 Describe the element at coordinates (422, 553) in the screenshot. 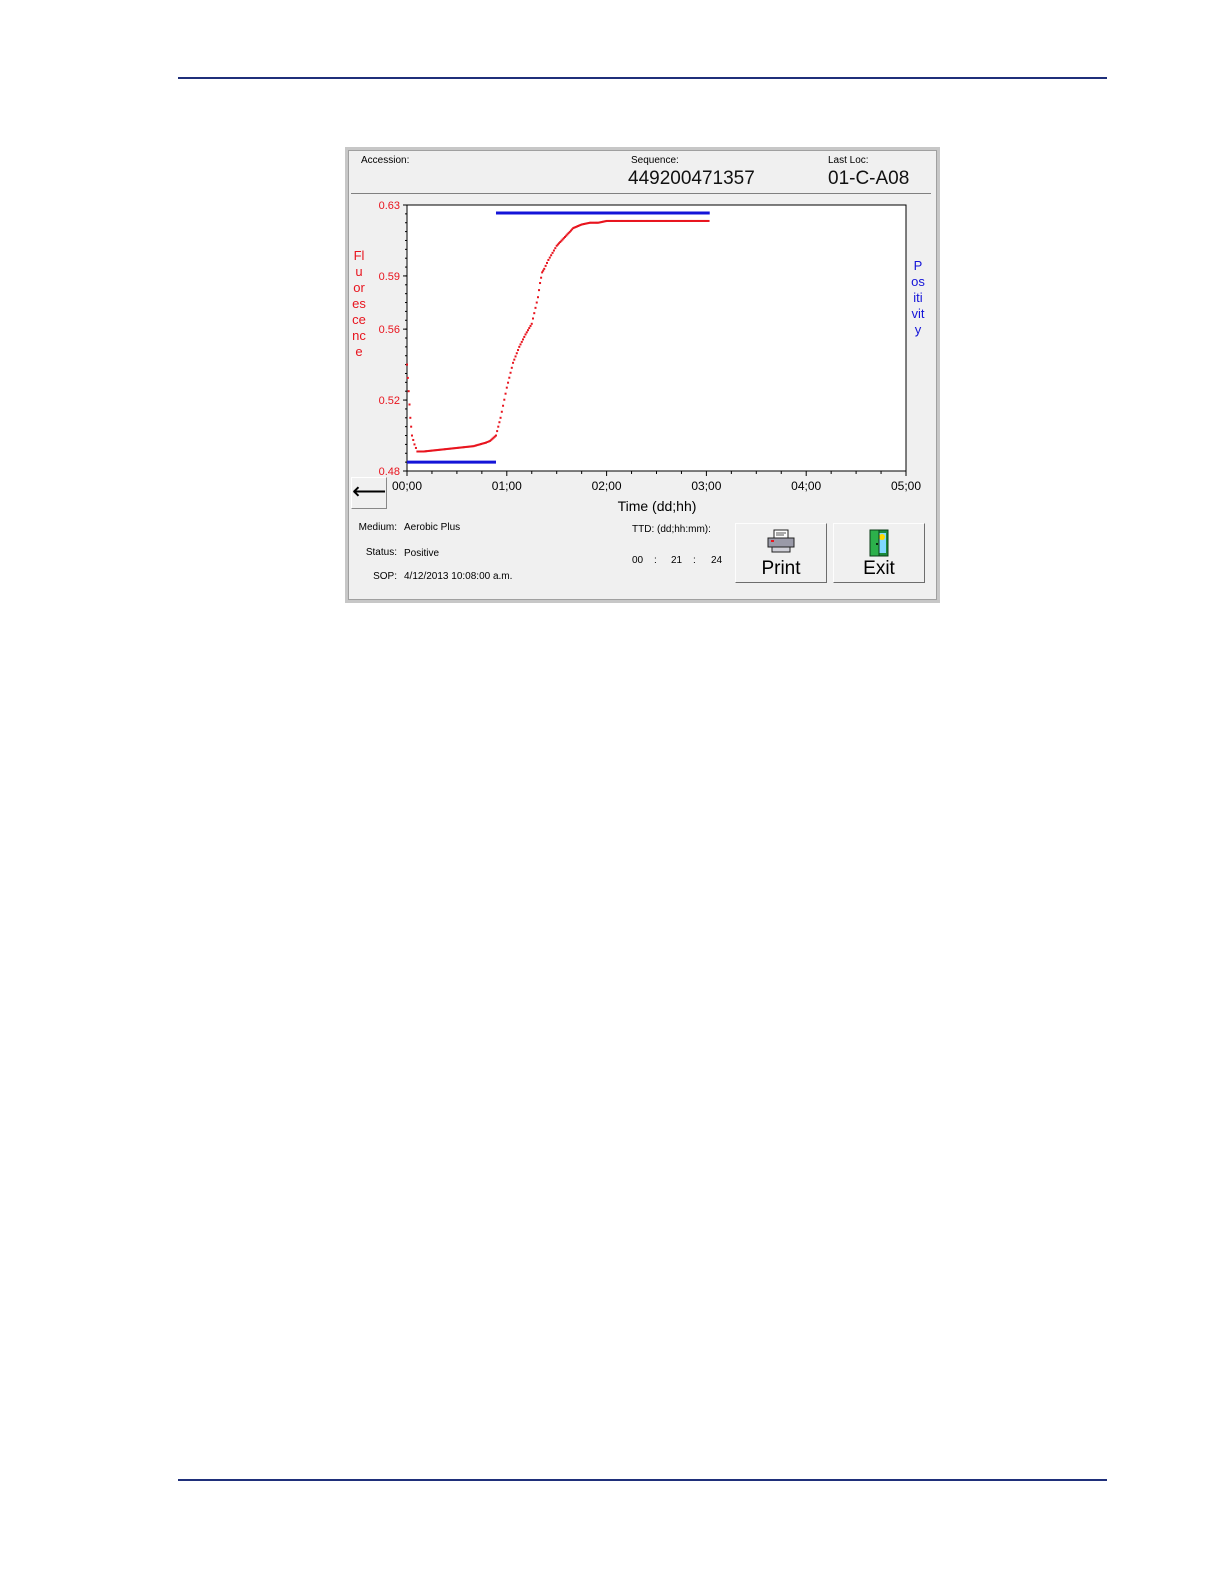

I see `status-value: Positive` at that location.